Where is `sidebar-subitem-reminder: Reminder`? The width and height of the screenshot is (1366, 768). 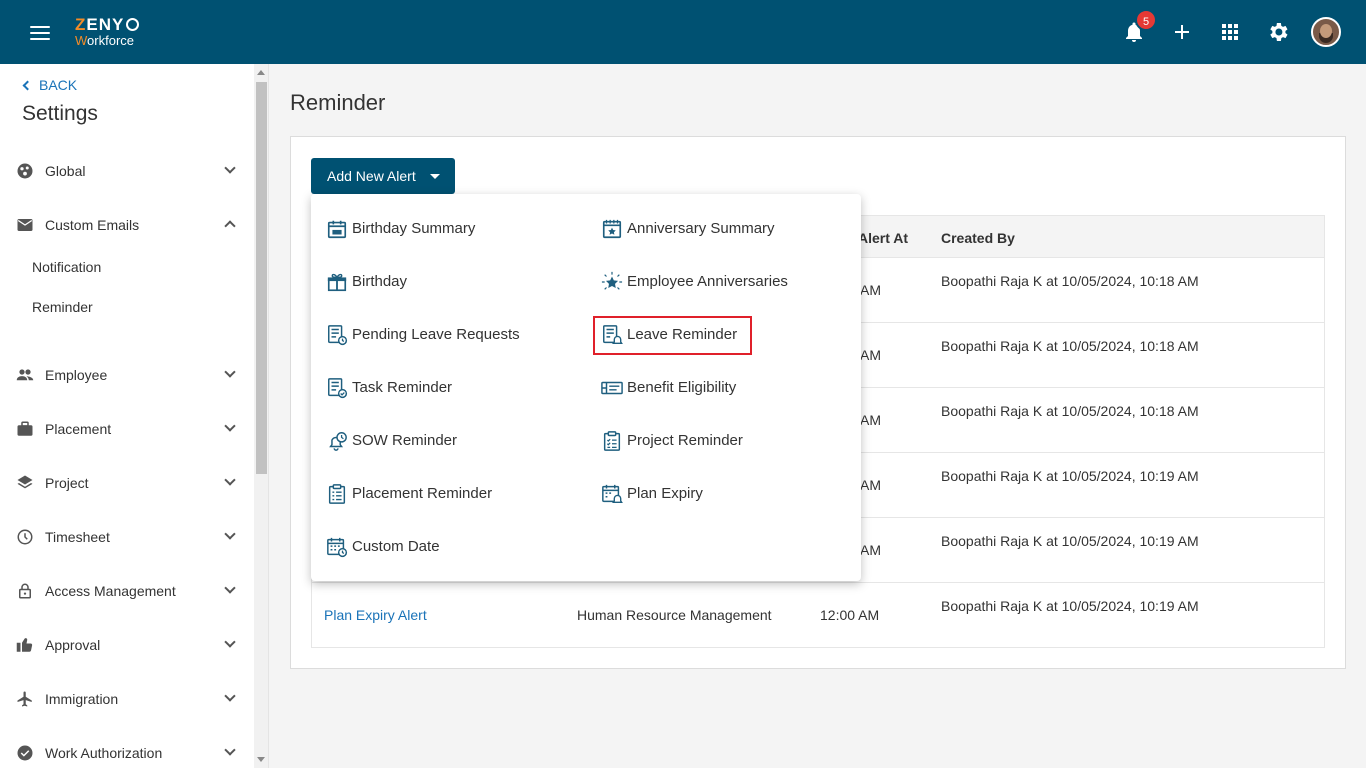
sidebar-subitem-reminder: Reminder is located at coordinates (62, 307).